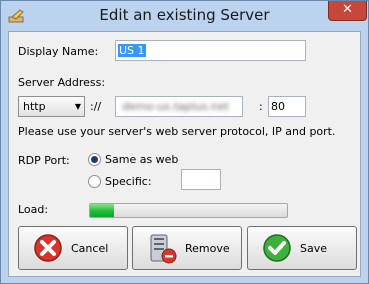 This screenshot has width=369, height=284. I want to click on rdp-specific-radio, so click(94, 181).